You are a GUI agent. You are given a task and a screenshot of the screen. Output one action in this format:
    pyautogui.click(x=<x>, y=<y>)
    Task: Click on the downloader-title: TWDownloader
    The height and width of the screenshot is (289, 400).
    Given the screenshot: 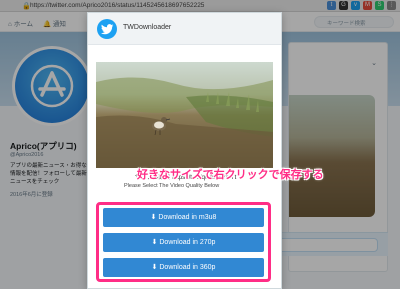 What is the action you would take?
    pyautogui.click(x=147, y=27)
    